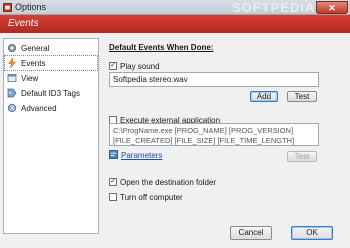  Describe the element at coordinates (12, 48) in the screenshot. I see `gear-icon` at that location.